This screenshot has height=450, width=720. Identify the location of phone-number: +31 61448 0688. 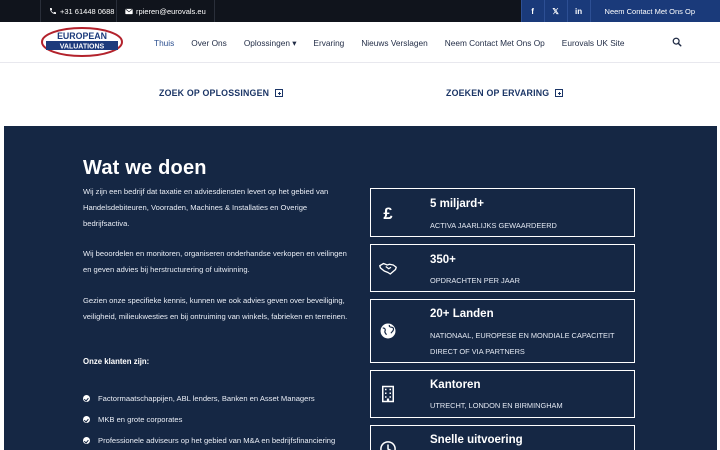
(87, 11).